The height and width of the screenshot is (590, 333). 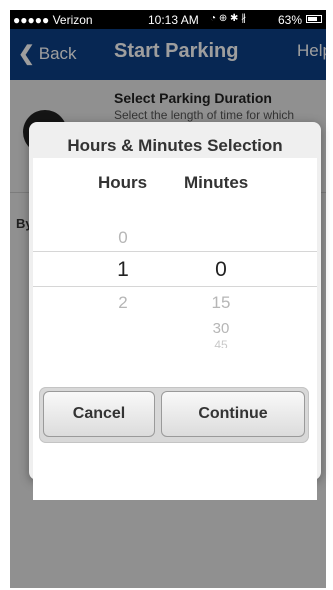 What do you see at coordinates (99, 414) in the screenshot?
I see `cancel-button: Cancel` at bounding box center [99, 414].